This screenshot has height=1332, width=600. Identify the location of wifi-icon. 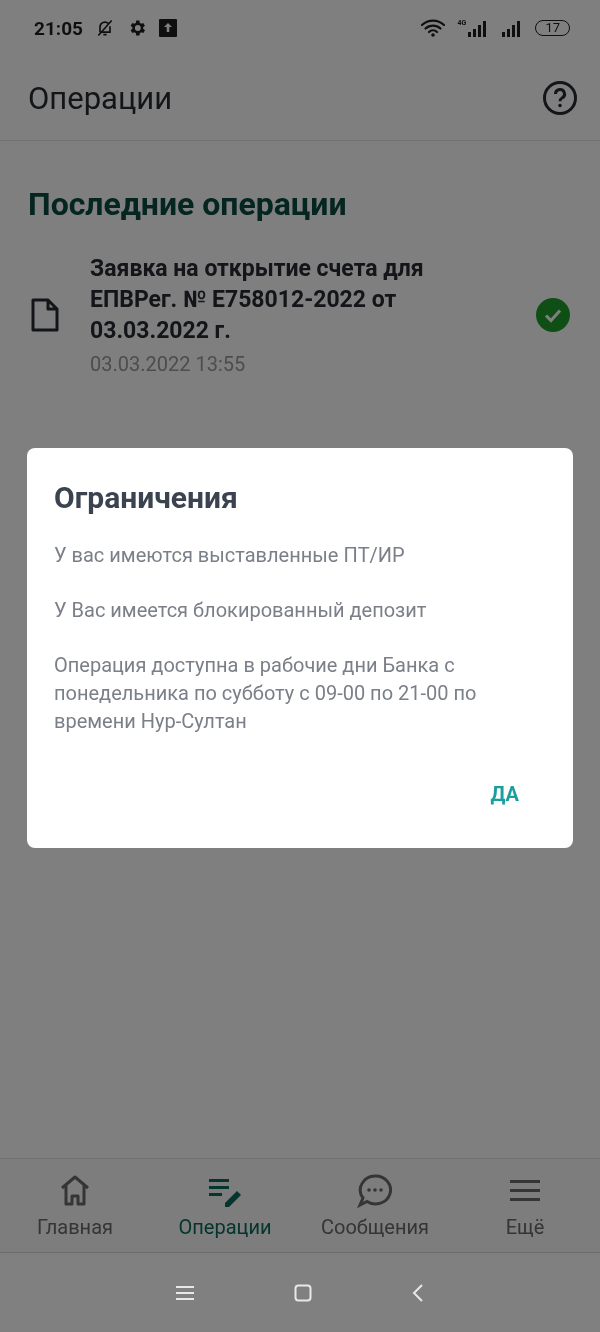
(432, 28).